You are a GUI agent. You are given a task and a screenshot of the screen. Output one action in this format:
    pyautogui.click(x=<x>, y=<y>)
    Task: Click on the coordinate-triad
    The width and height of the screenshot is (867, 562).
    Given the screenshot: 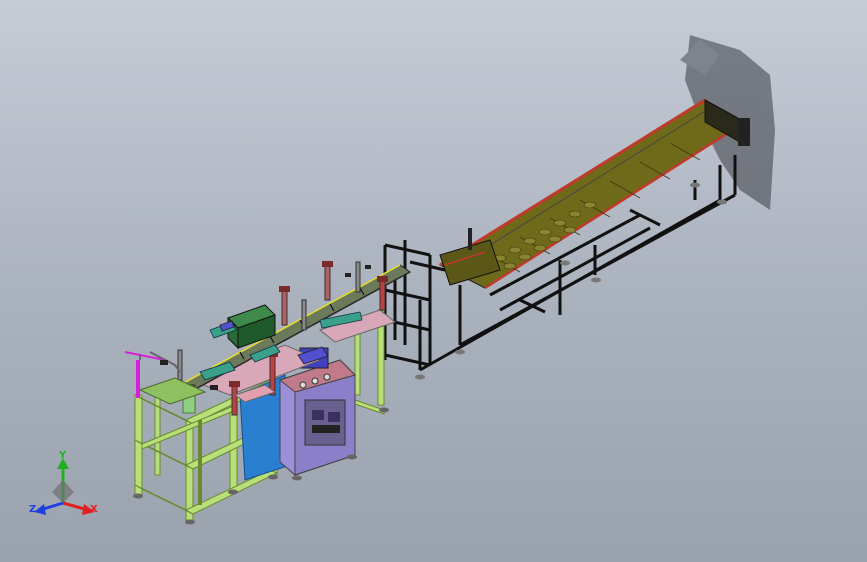 What is the action you would take?
    pyautogui.click(x=64, y=486)
    